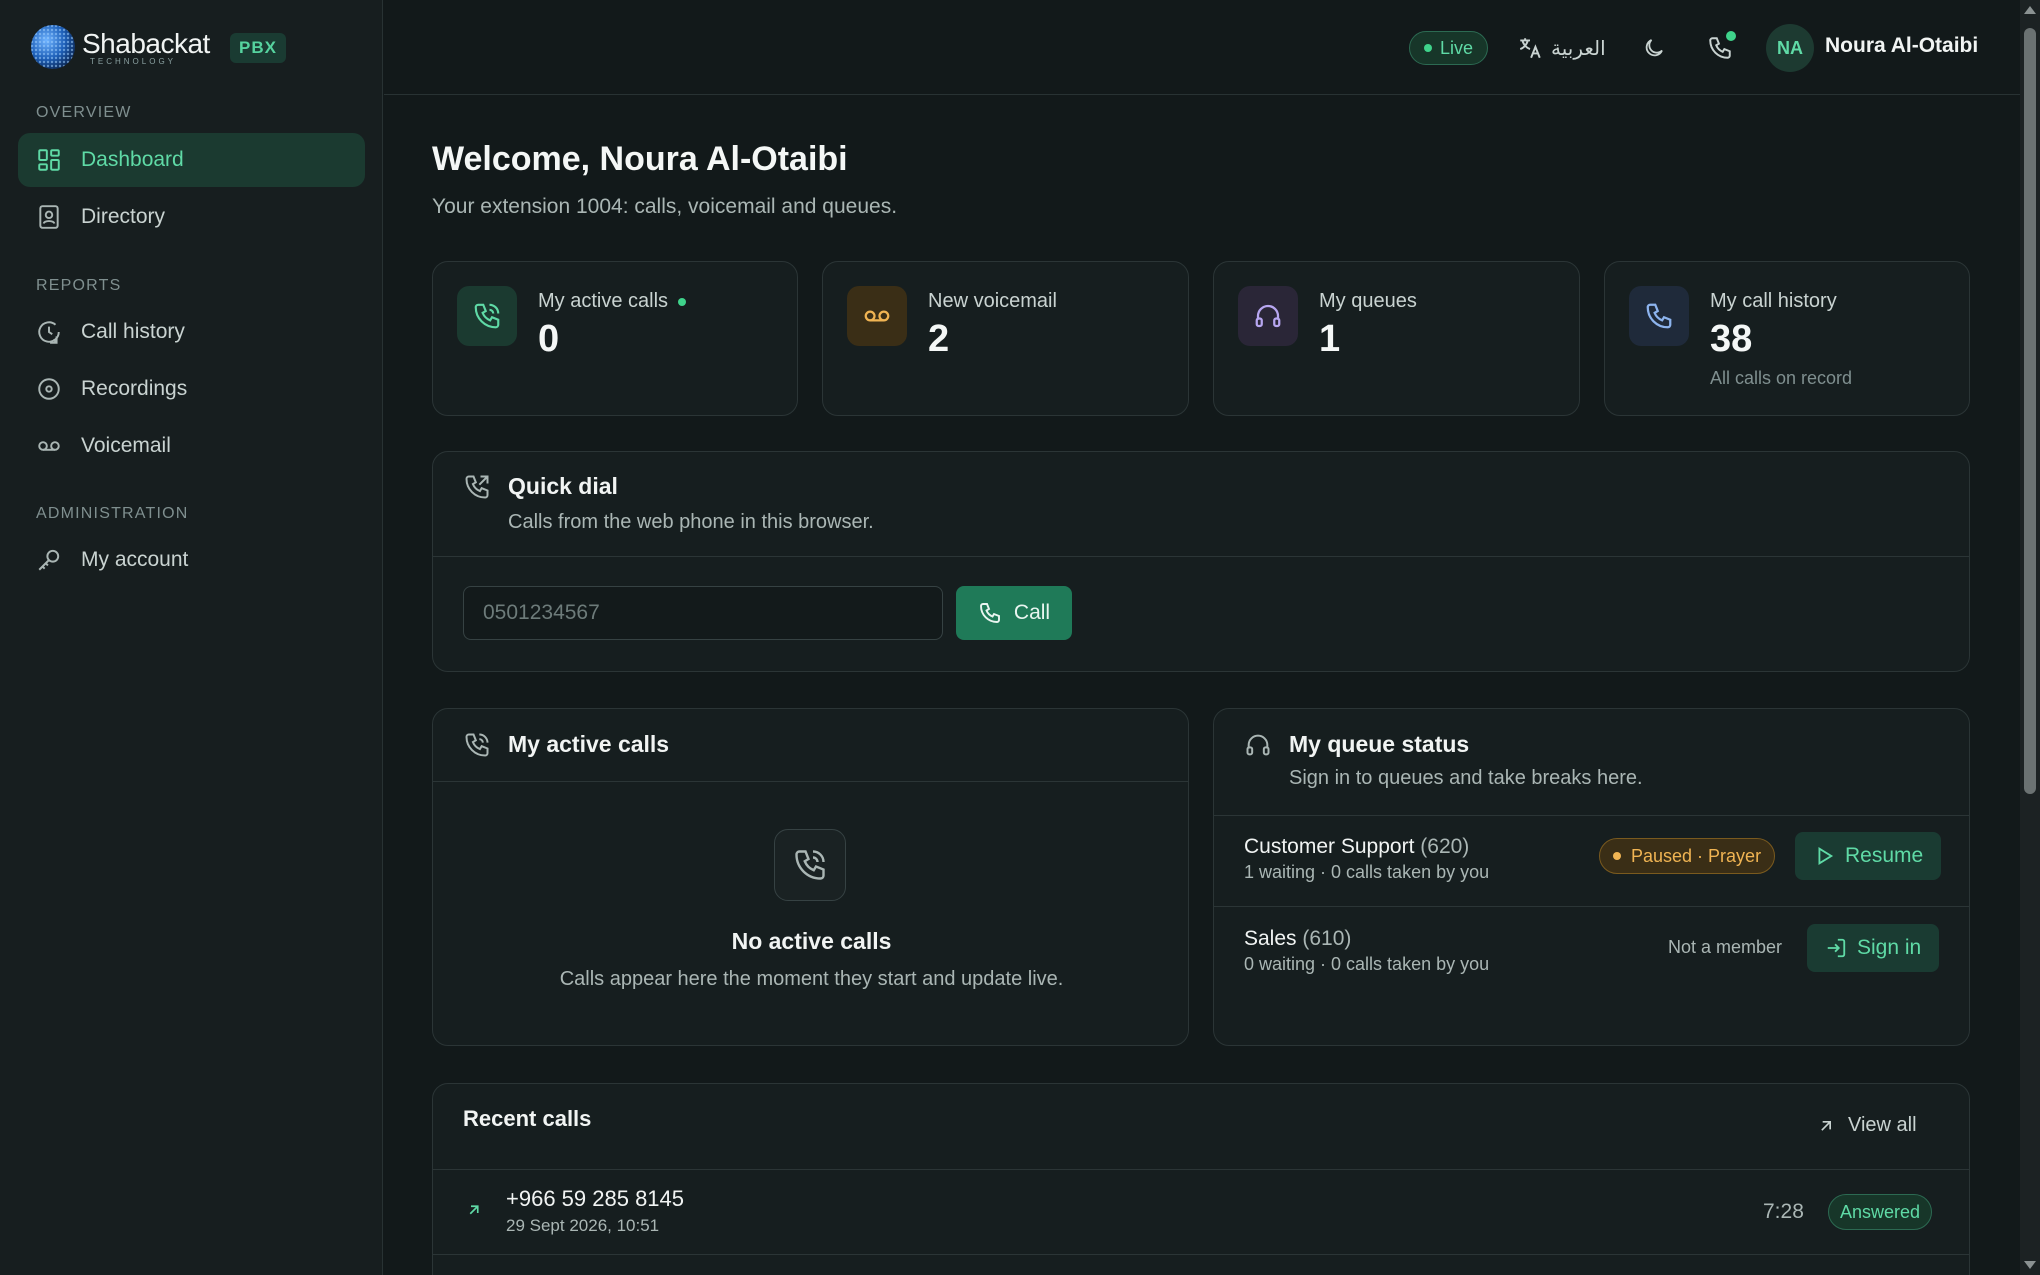  Describe the element at coordinates (1731, 339) in the screenshot. I see `stat-value: 38` at that location.